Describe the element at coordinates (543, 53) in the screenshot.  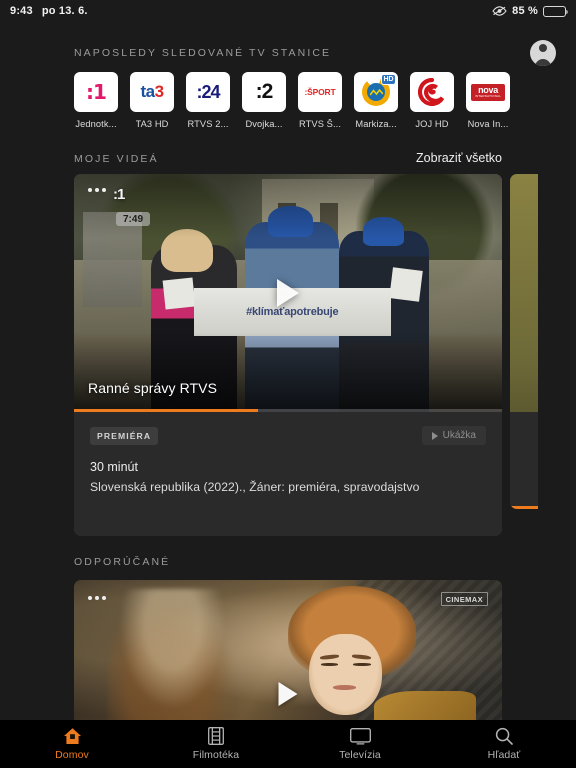
I see `profile-avatar-icon` at that location.